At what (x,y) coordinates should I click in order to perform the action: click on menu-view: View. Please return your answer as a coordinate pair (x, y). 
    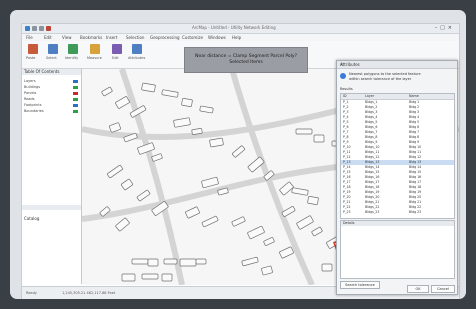
    Looking at the image, I should click on (67, 37).